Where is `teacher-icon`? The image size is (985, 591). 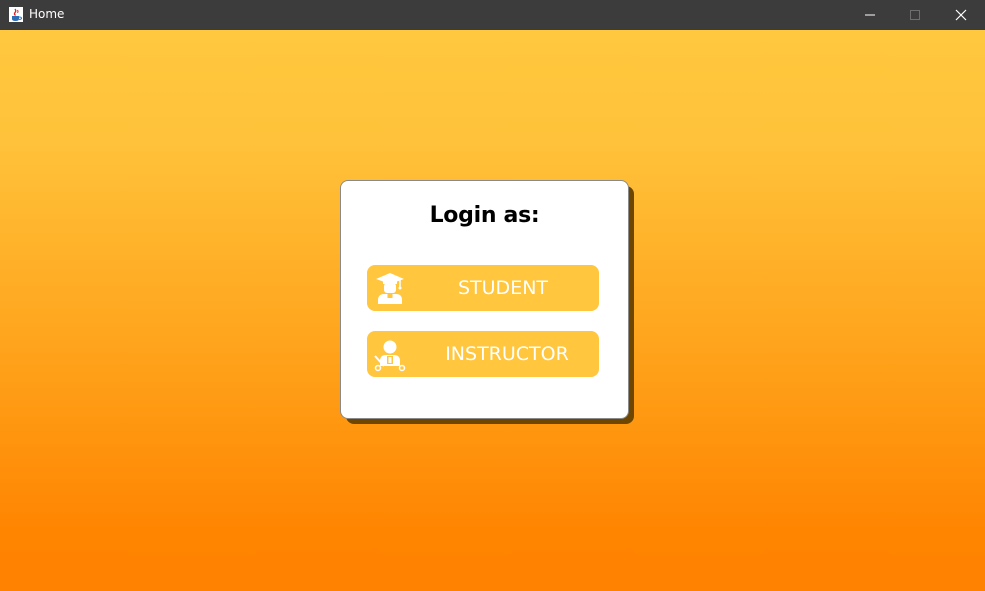
teacher-icon is located at coordinates (390, 356).